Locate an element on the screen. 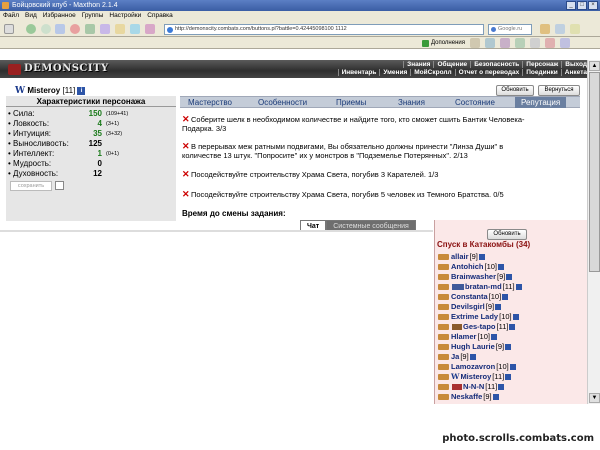 The width and height of the screenshot is (600, 450). tab-features: Особенности is located at coordinates (282, 102).